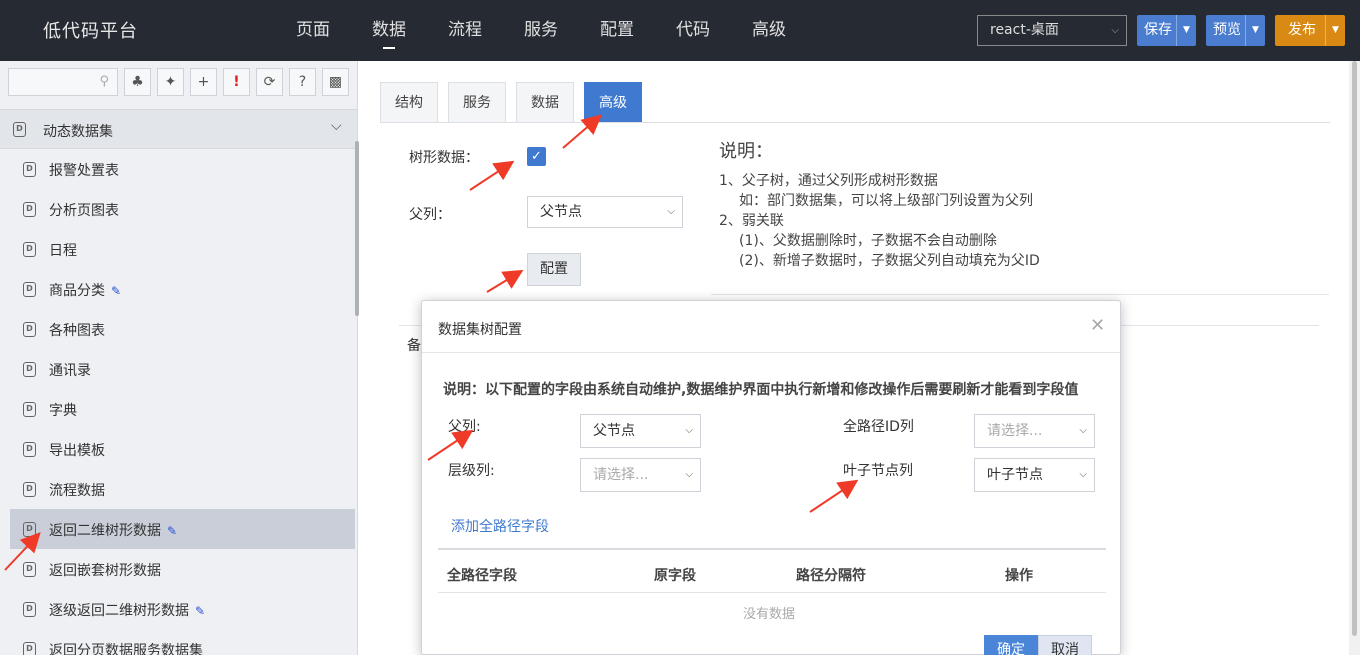 The image size is (1360, 655). What do you see at coordinates (554, 269) in the screenshot?
I see `config-button: 配置` at bounding box center [554, 269].